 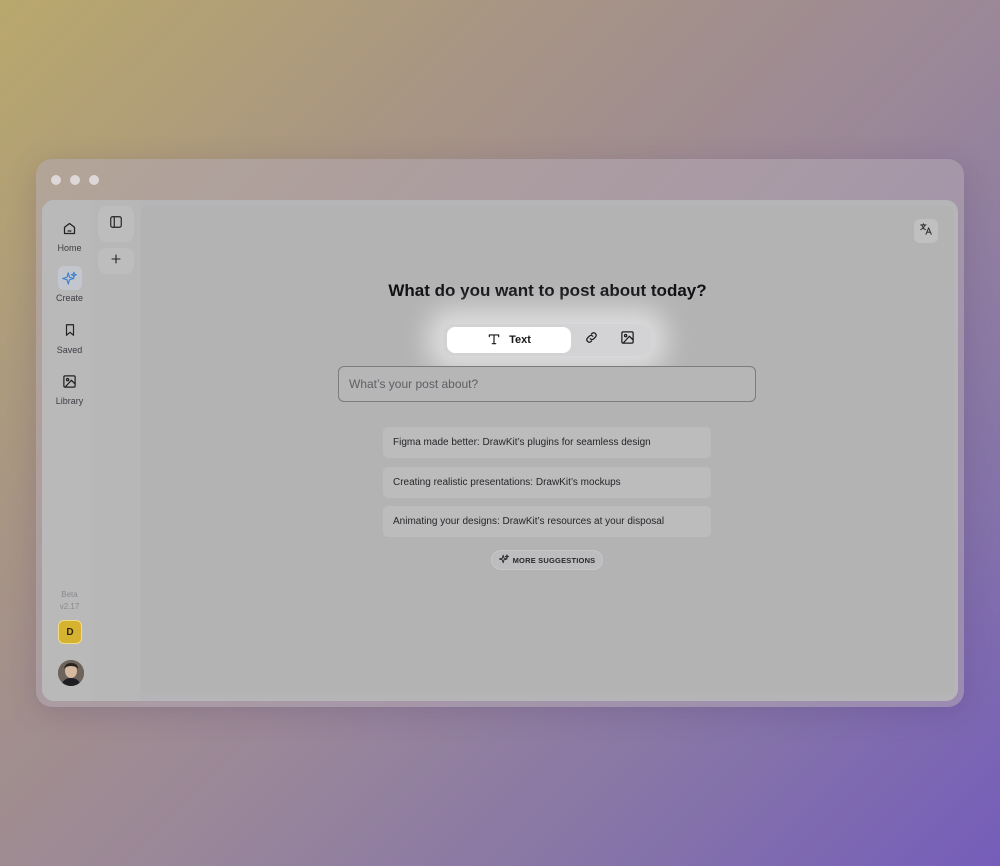 I want to click on sidebar-item-label: Create, so click(x=69, y=298).